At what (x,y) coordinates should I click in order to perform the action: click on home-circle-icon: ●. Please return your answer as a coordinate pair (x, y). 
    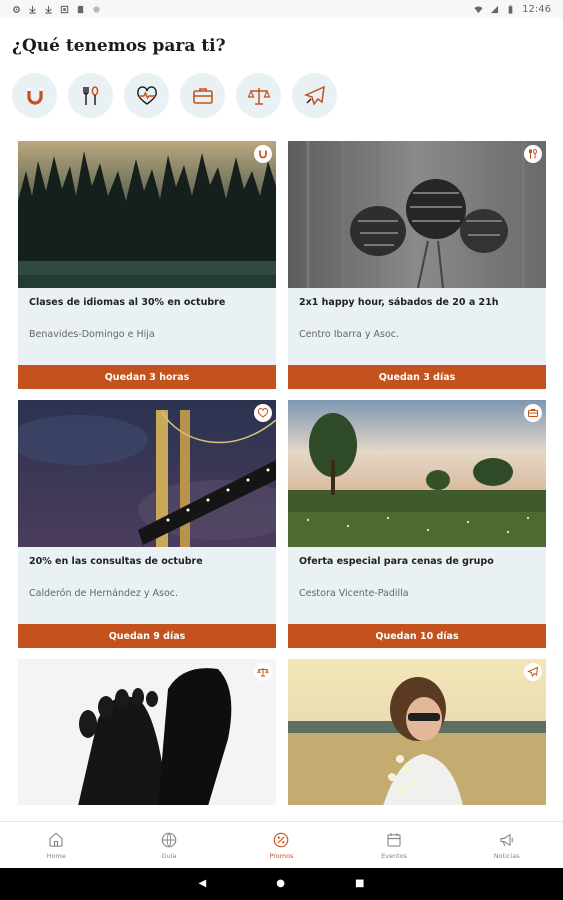
    Looking at the image, I should click on (280, 884).